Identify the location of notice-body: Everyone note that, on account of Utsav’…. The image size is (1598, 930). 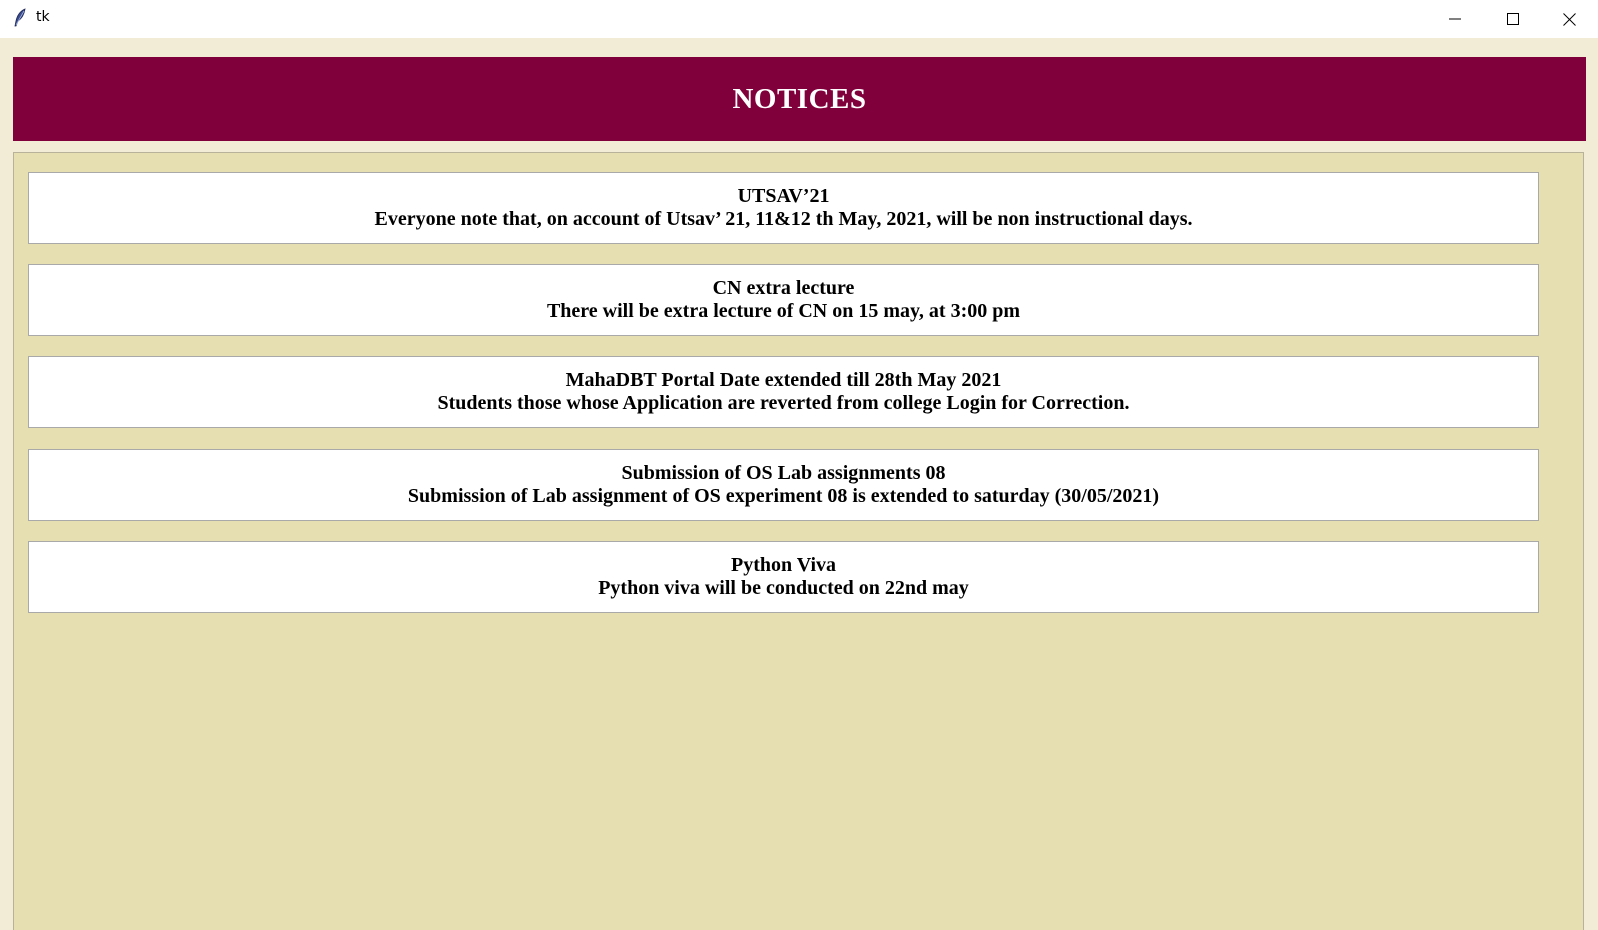
(783, 219).